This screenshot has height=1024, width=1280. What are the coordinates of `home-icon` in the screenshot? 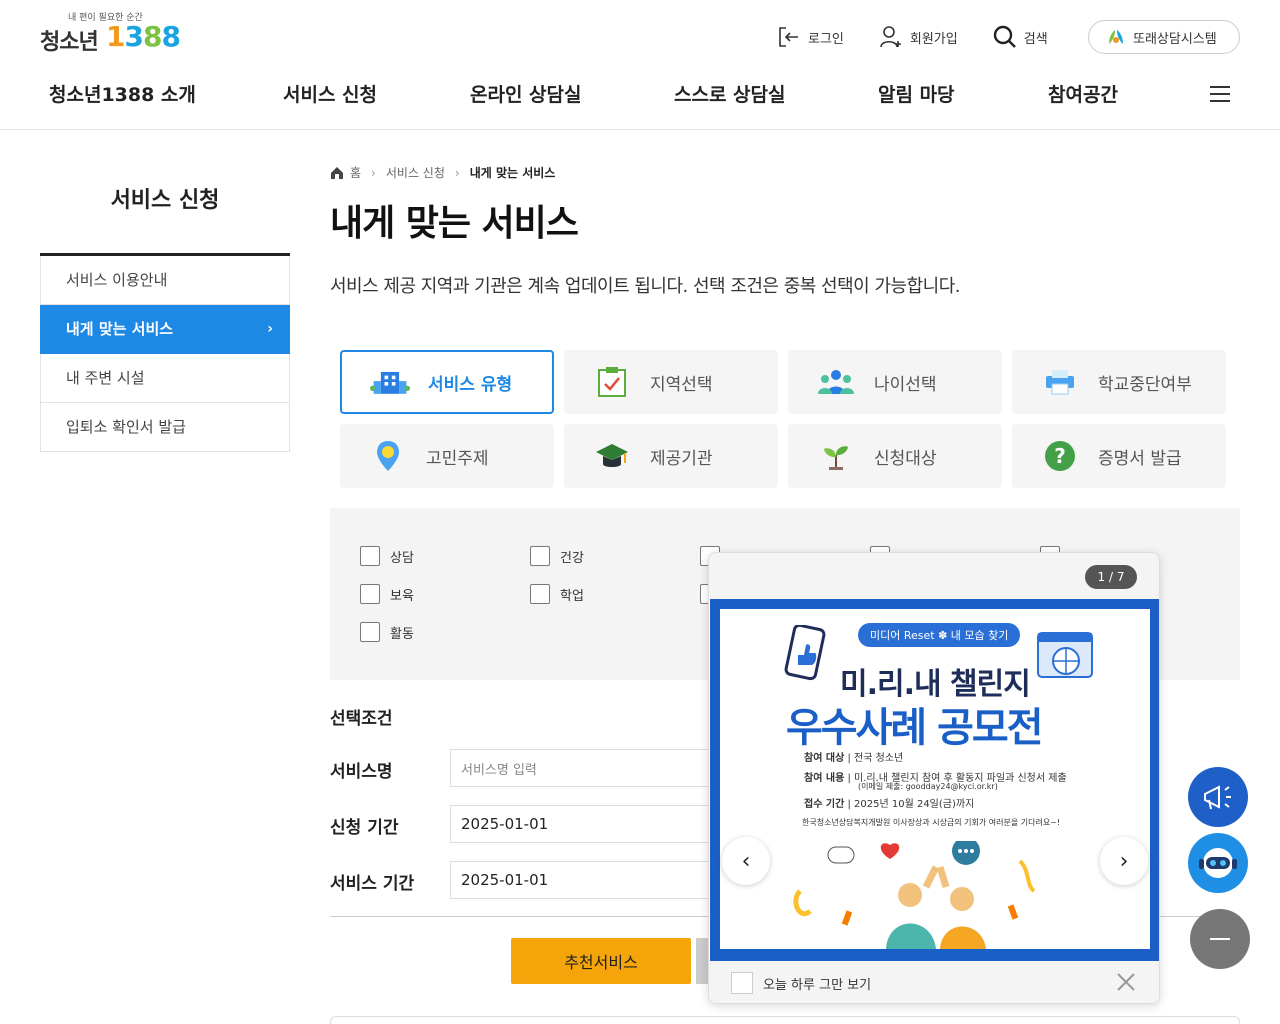 It's located at (337, 172).